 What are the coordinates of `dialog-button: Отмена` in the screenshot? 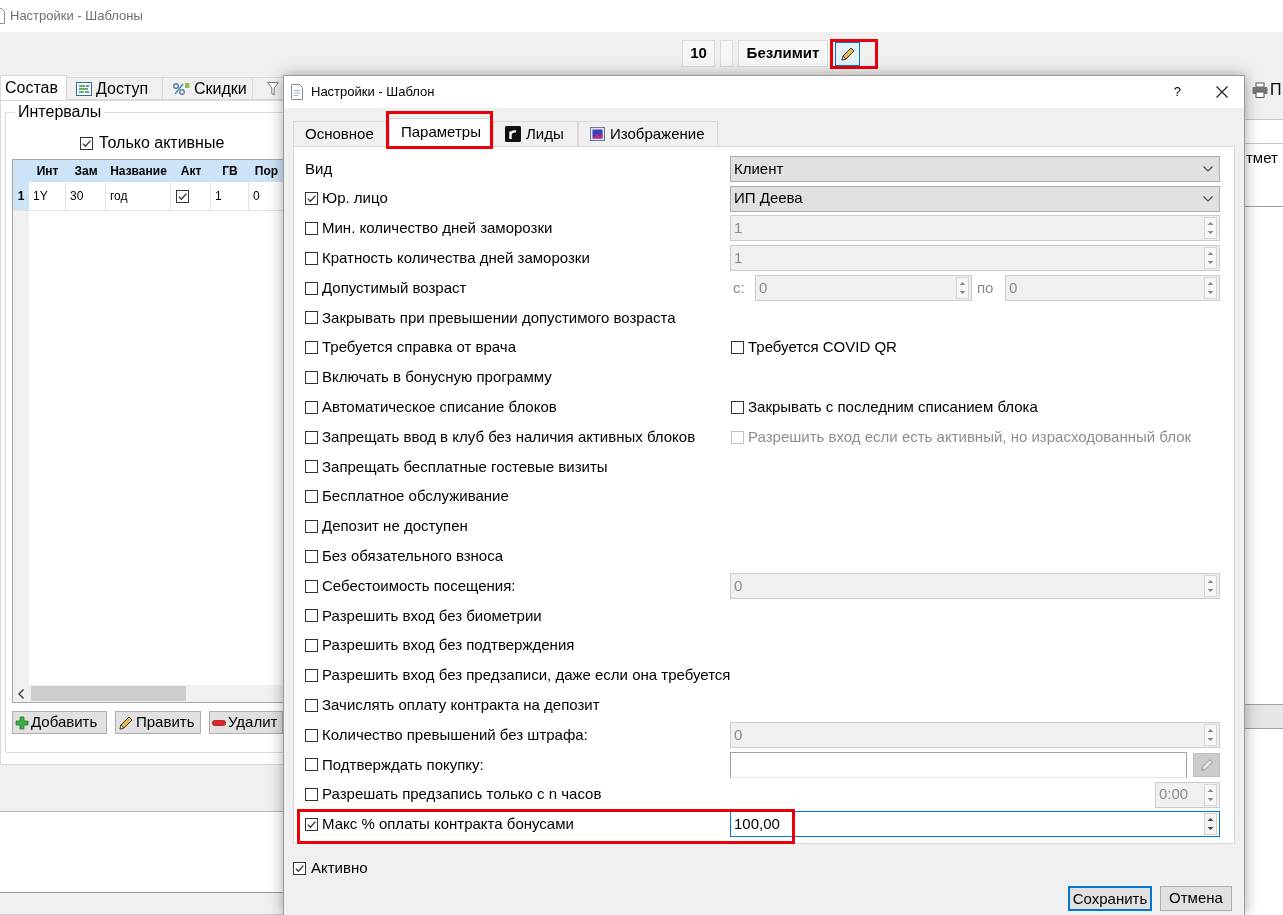 It's located at (1196, 898).